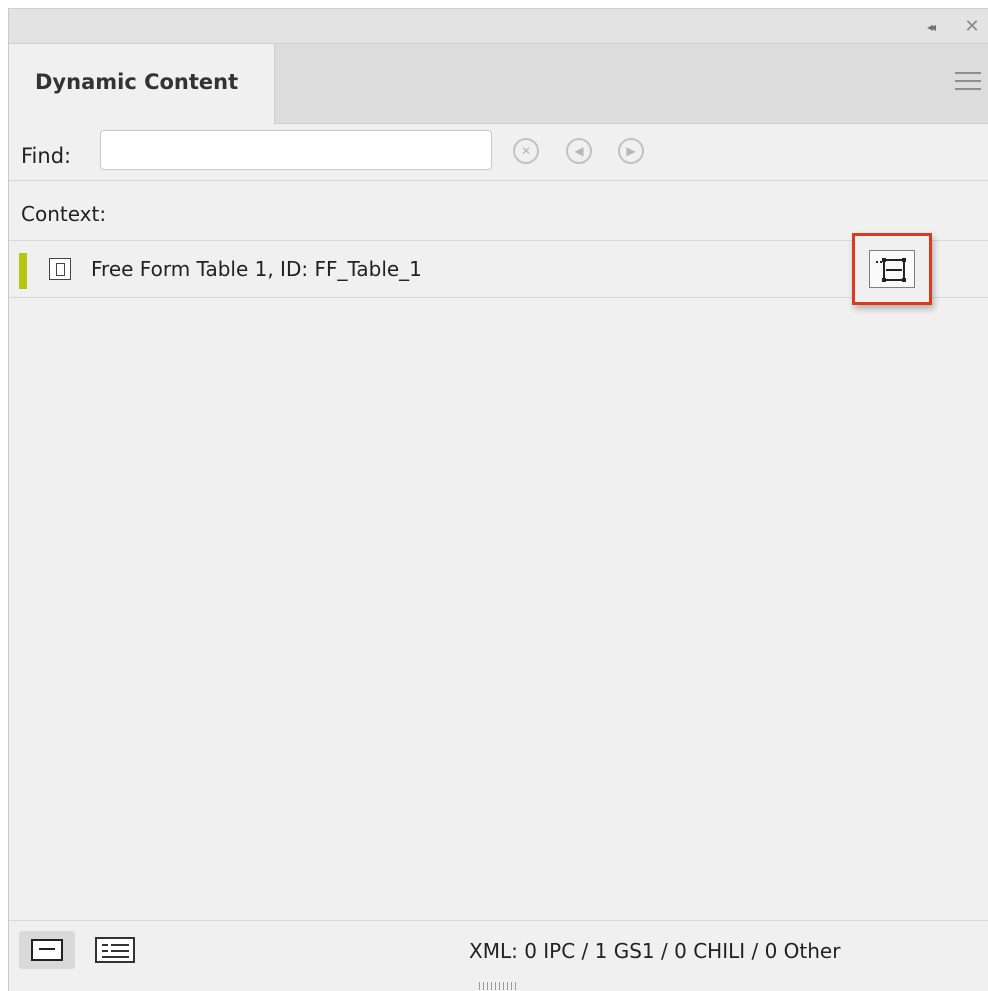 Image resolution: width=988 pixels, height=991 pixels. What do you see at coordinates (64, 214) in the screenshot?
I see `context-label: Context:` at bounding box center [64, 214].